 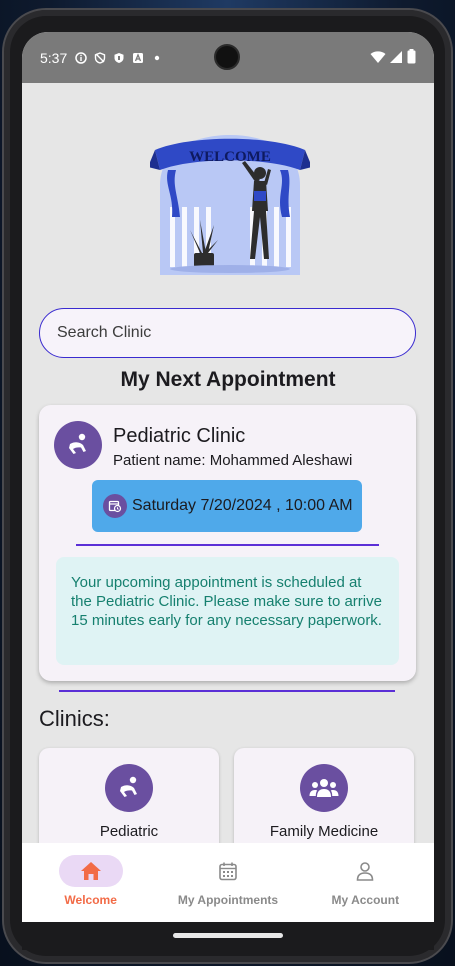 I want to click on appointment-patient-name: Patient name: Mohammed Aleshawi, so click(x=233, y=460).